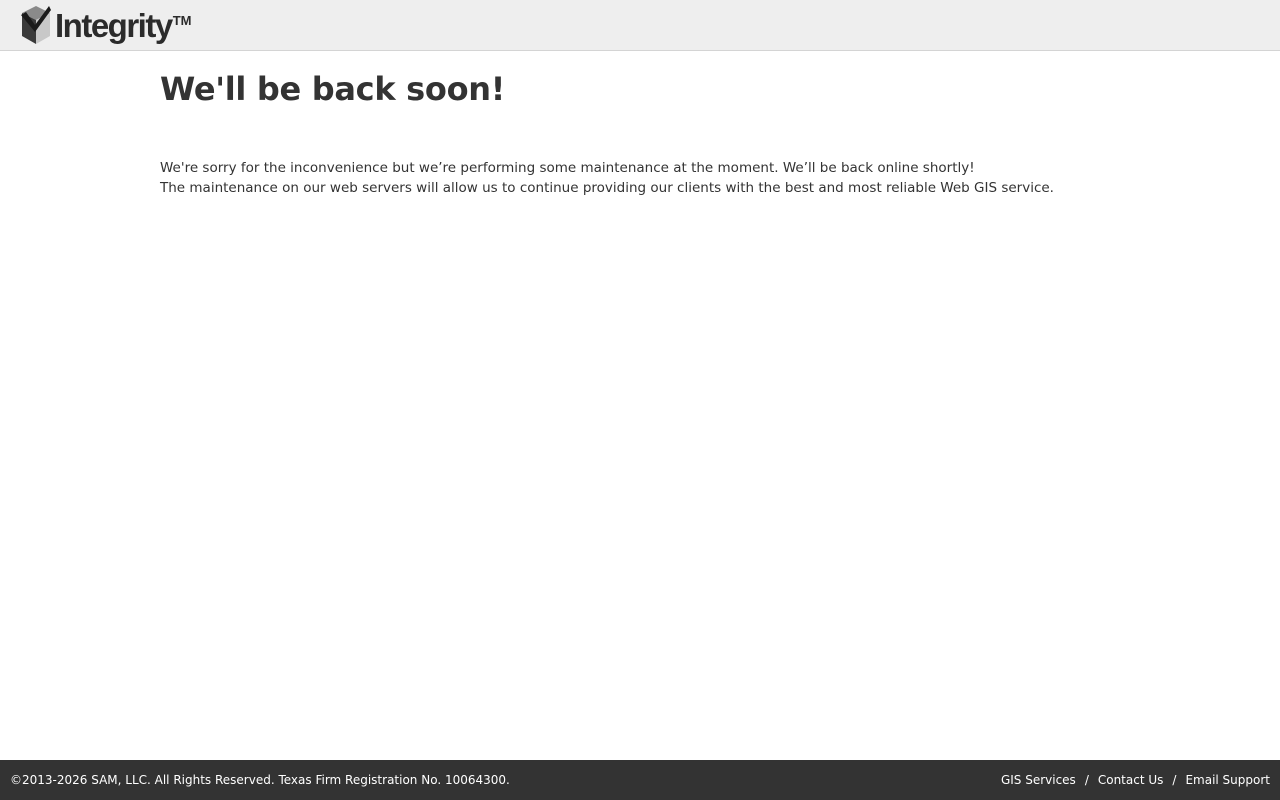 The height and width of the screenshot is (800, 1280). Describe the element at coordinates (1131, 780) in the screenshot. I see `contact-us-link: Contact Us` at that location.